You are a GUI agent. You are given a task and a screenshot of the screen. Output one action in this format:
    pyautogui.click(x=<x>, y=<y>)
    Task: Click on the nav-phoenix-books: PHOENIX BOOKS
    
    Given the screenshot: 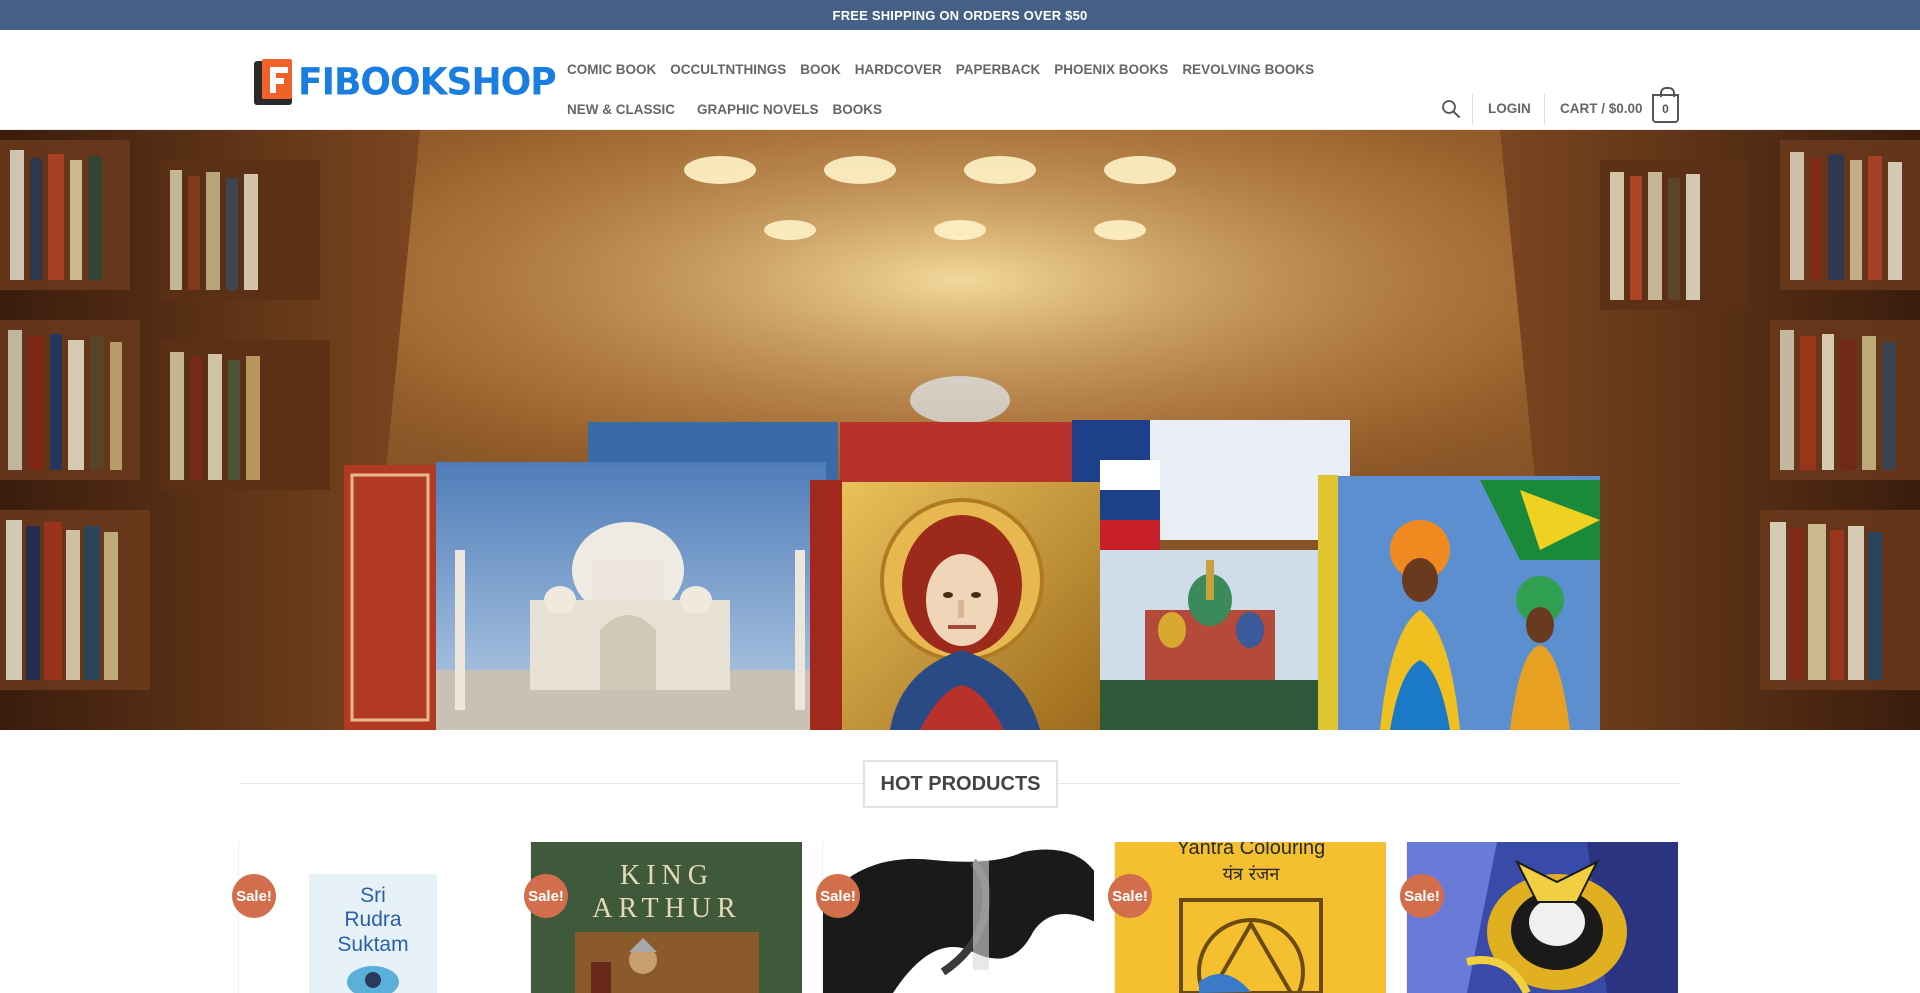 What is the action you would take?
    pyautogui.click(x=1111, y=70)
    